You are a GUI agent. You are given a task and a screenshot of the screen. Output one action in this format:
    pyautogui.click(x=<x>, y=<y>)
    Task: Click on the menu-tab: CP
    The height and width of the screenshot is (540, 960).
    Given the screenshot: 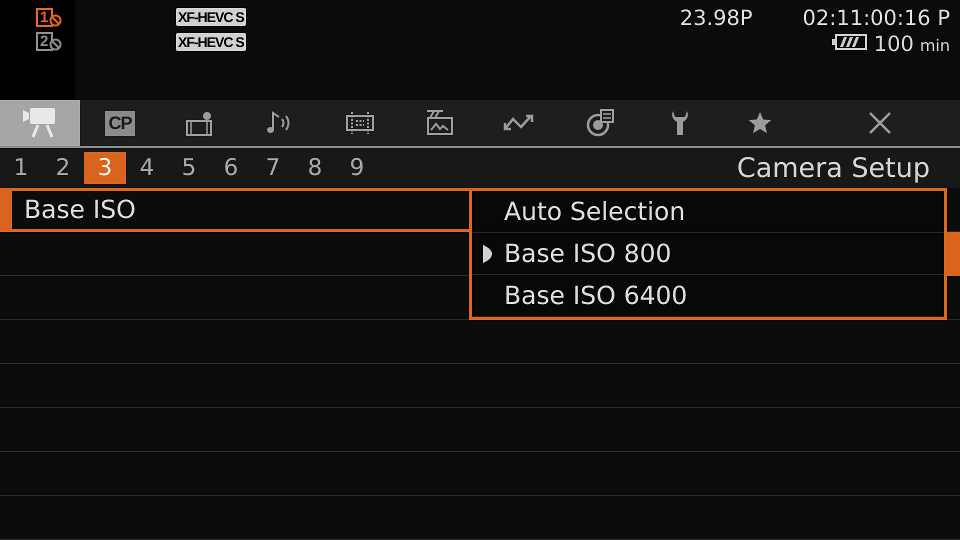 What is the action you would take?
    pyautogui.click(x=120, y=123)
    